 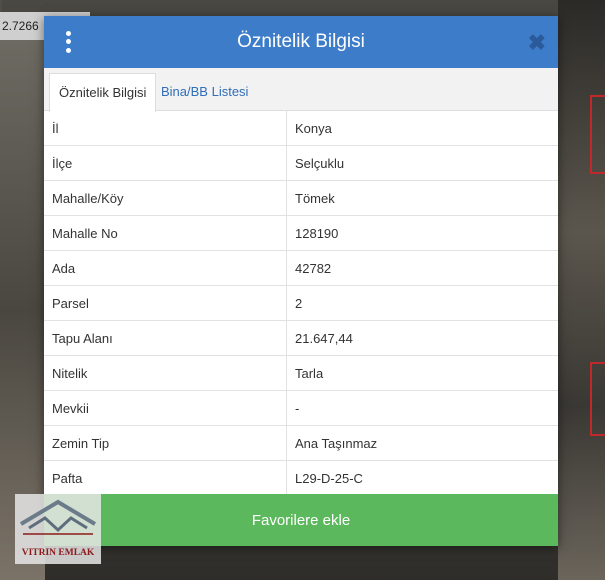 I want to click on tab-bar: Öznitelik Bilgisi Bina/BB Listesi, so click(x=301, y=90).